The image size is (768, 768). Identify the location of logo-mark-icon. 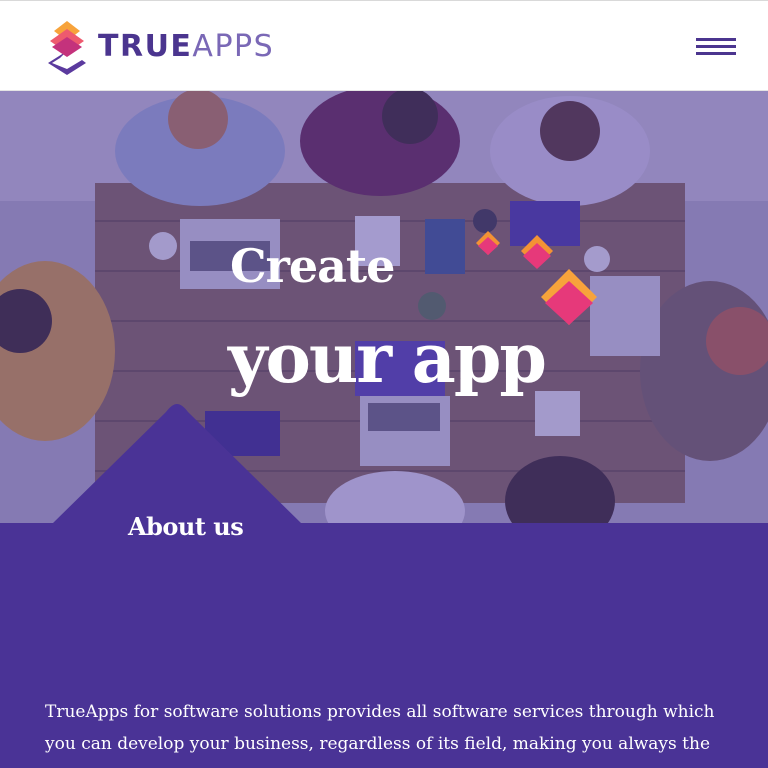
(67, 48).